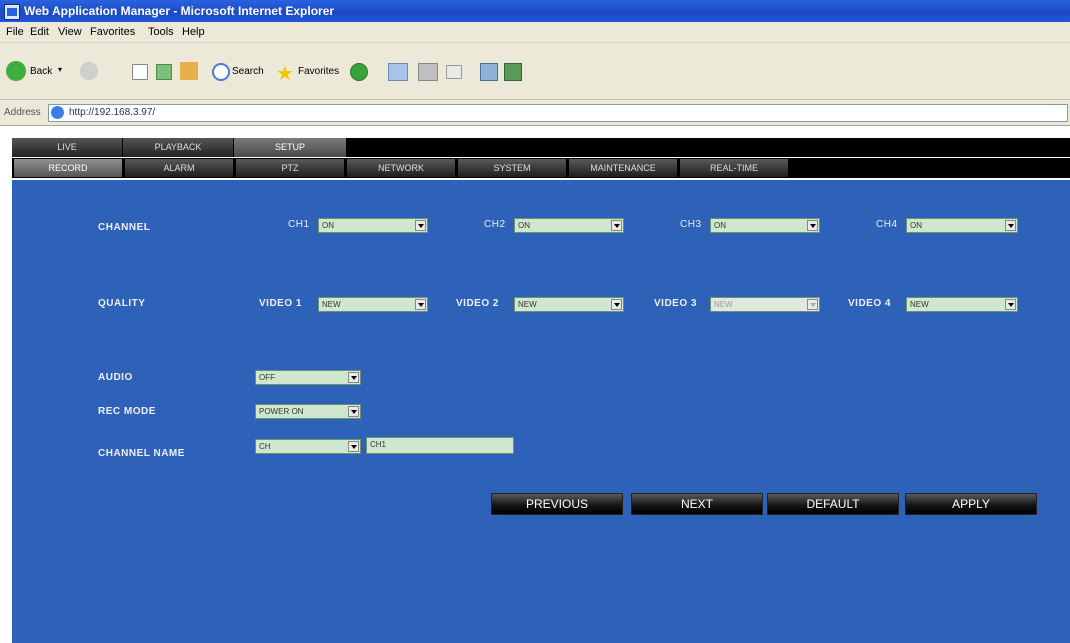 This screenshot has width=1070, height=643. Describe the element at coordinates (398, 72) in the screenshot. I see `mail-icon` at that location.